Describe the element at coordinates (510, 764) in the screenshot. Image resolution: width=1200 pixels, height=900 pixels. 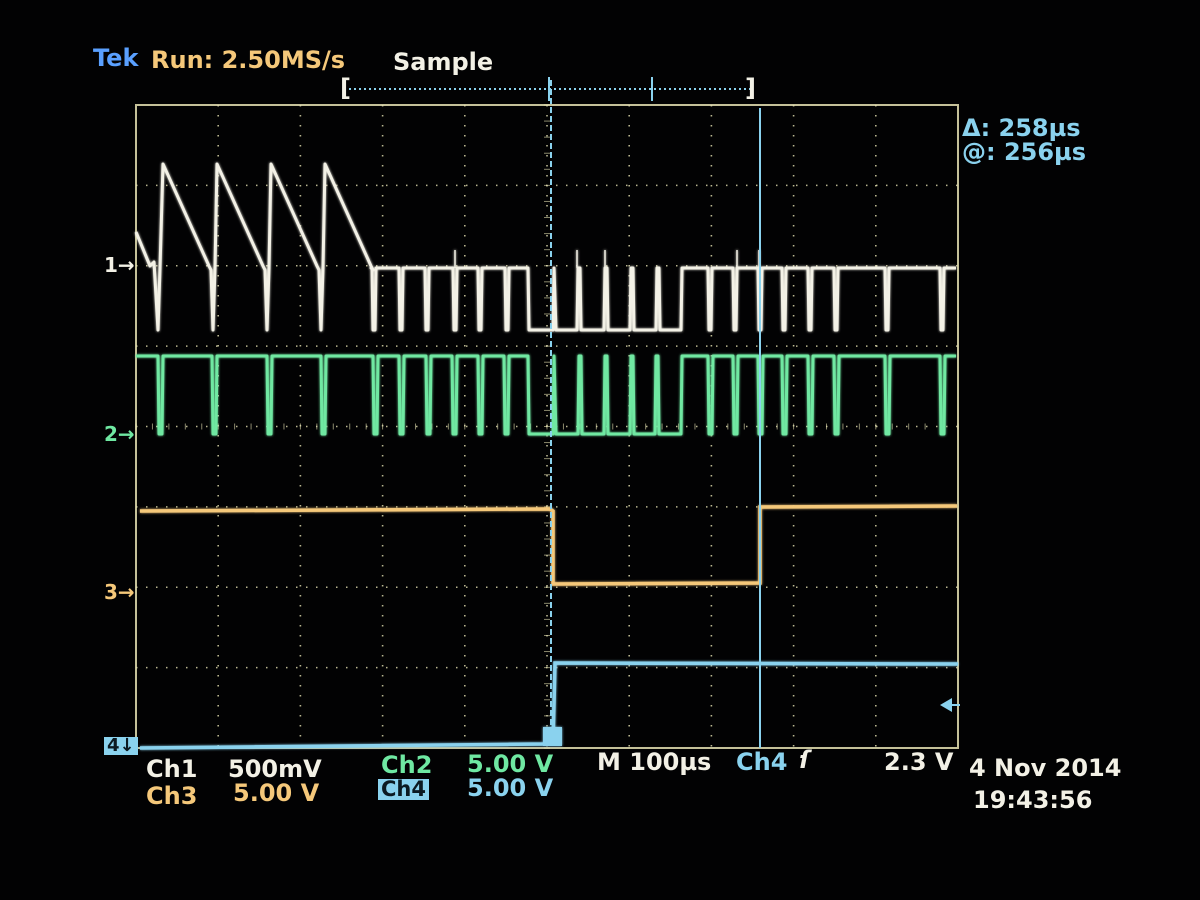
I see `ch2-scale: 5.00 V` at that location.